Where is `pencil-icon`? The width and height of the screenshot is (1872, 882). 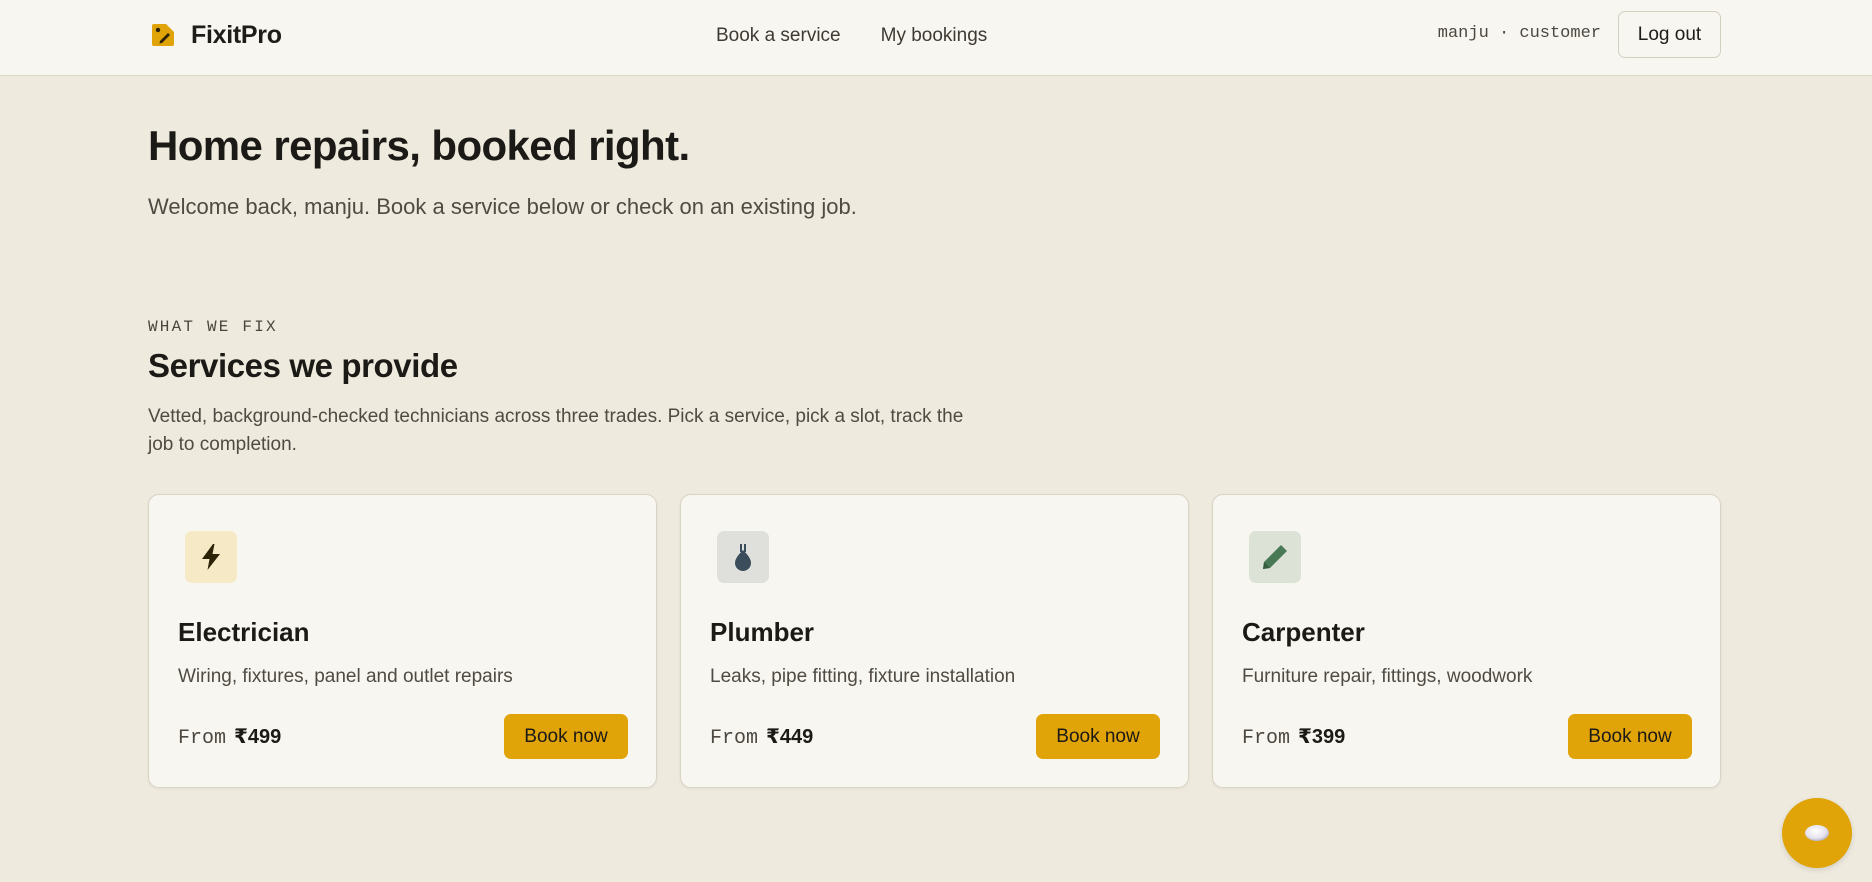 pencil-icon is located at coordinates (1275, 557).